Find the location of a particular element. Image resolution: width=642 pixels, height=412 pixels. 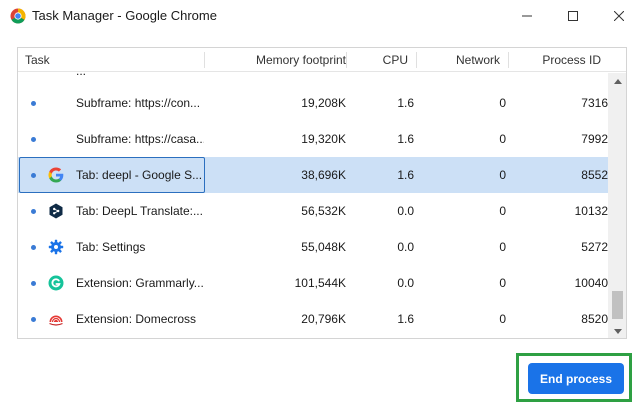

column-header-process-id: Process ID is located at coordinates (555, 60).